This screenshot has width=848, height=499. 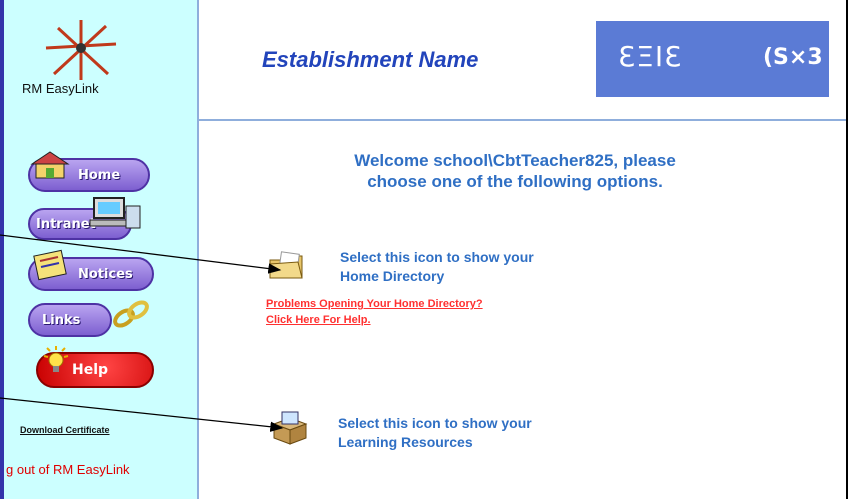 I want to click on nav-links-button: Links, so click(x=70, y=320).